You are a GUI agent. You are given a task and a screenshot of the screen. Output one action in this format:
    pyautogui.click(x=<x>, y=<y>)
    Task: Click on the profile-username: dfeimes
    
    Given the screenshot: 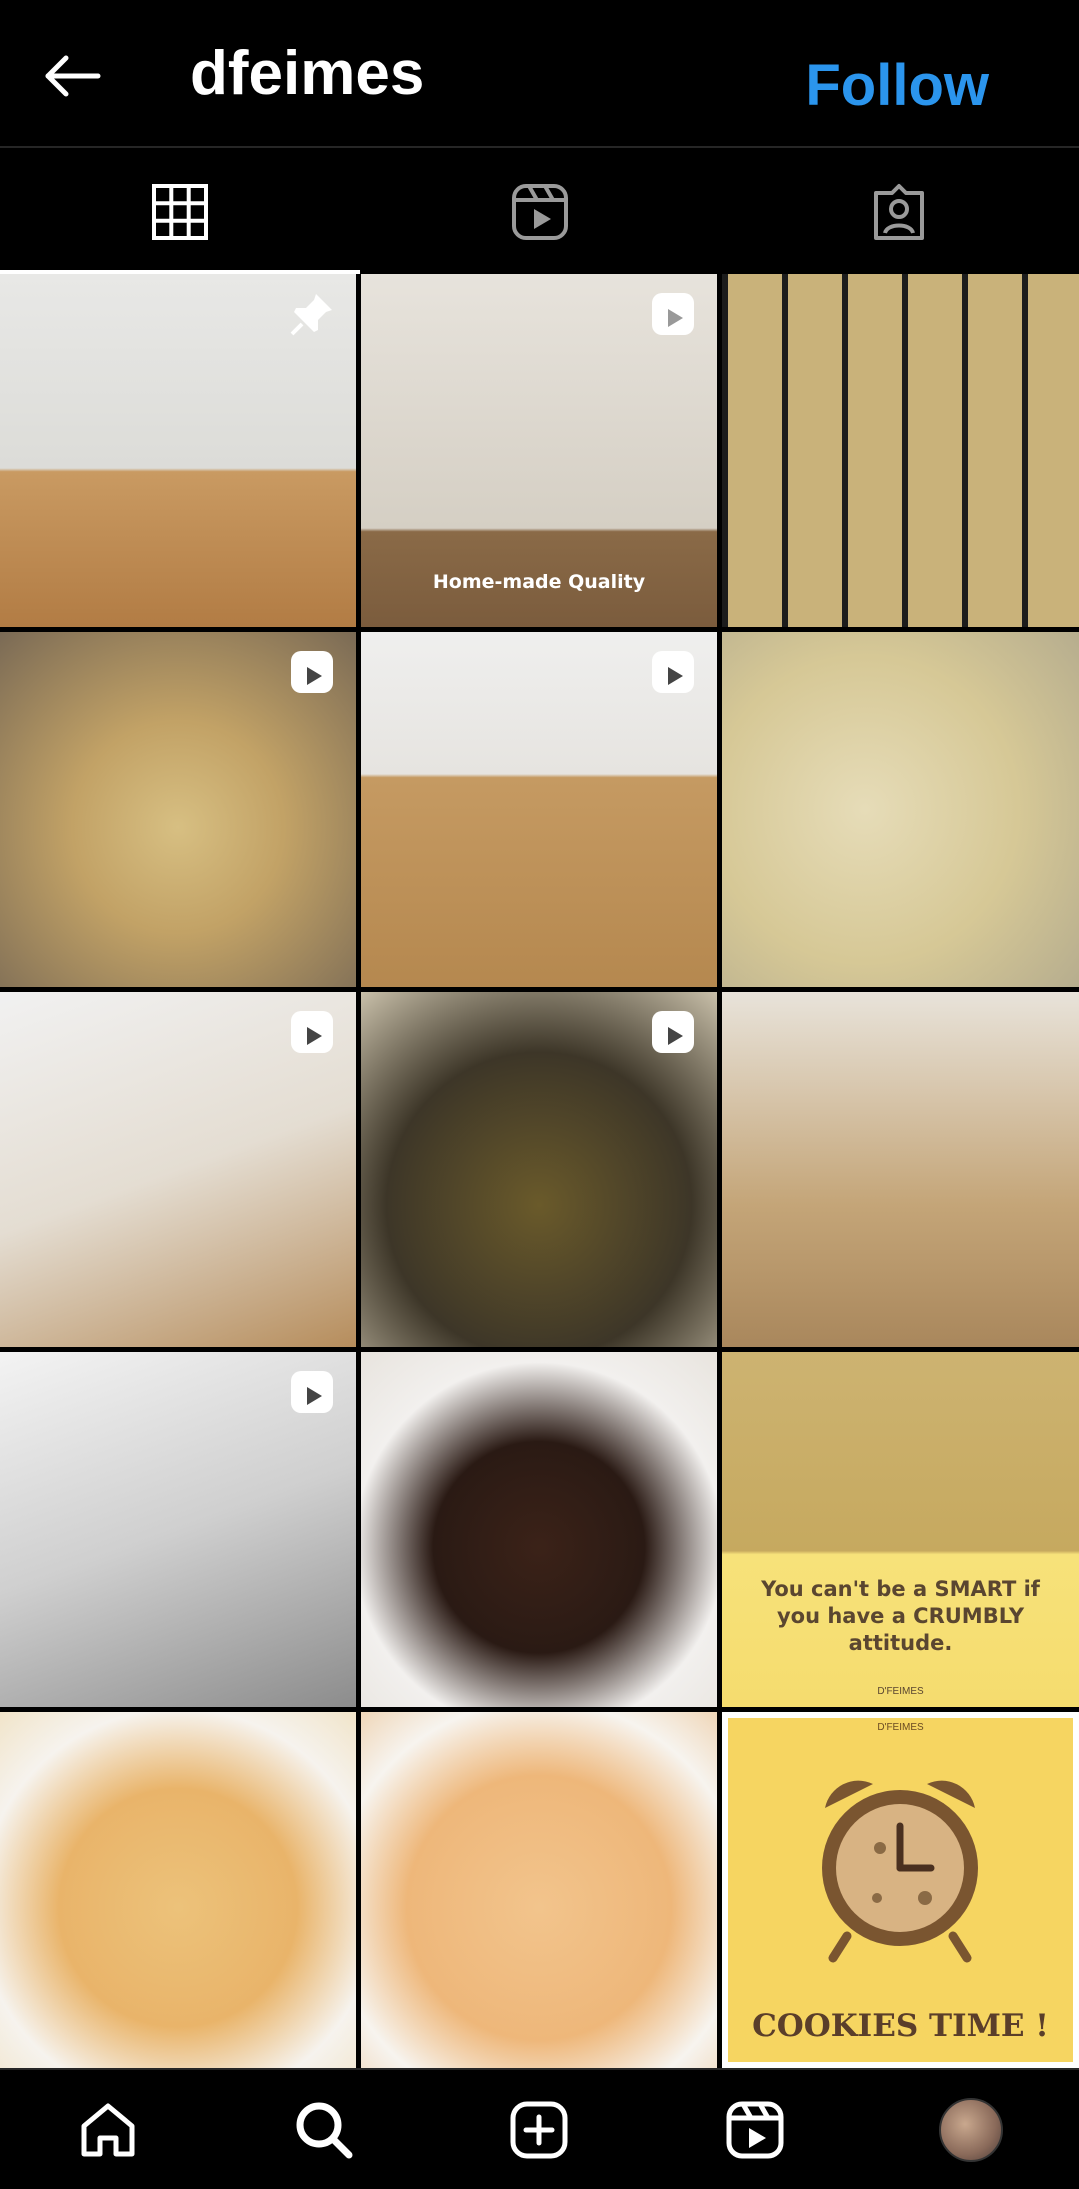 What is the action you would take?
    pyautogui.click(x=307, y=73)
    